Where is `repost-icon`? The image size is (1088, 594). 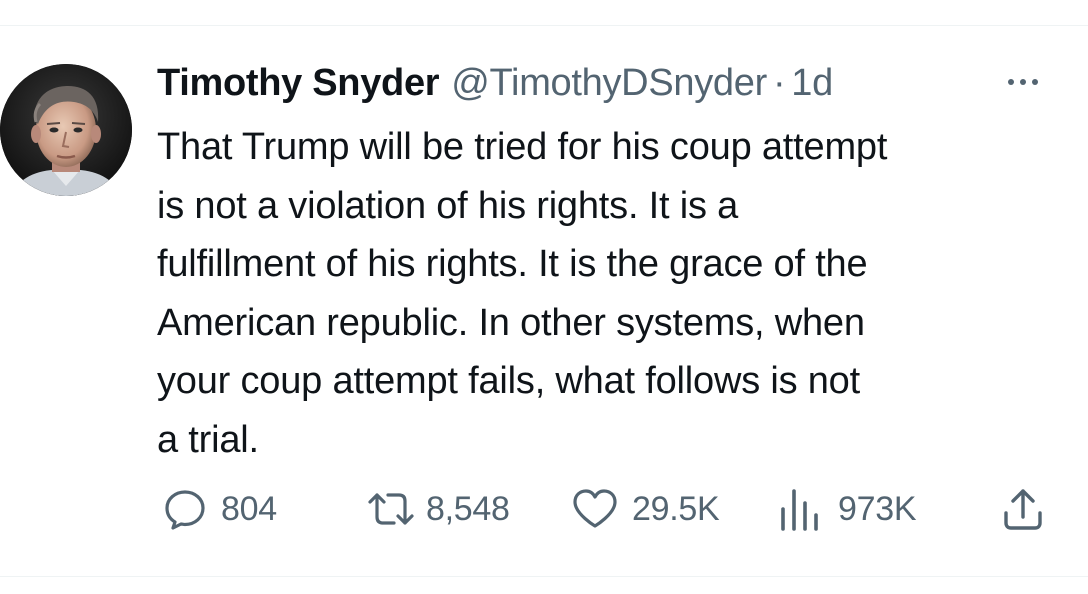 repost-icon is located at coordinates (391, 509).